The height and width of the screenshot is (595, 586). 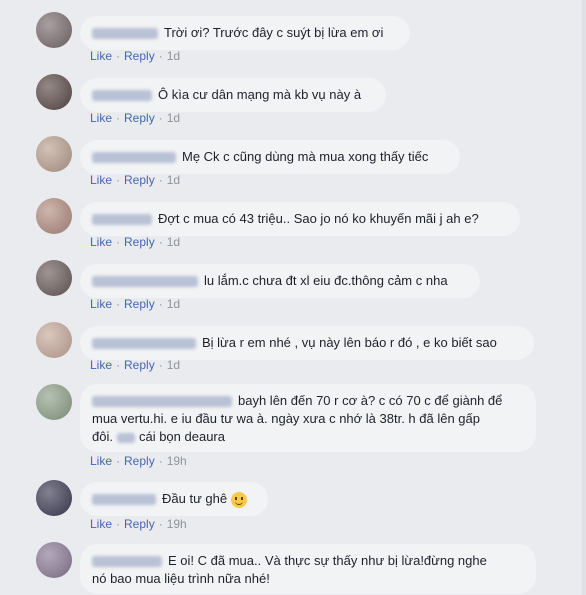 What do you see at coordinates (125, 437) in the screenshot?
I see `tagged-name` at bounding box center [125, 437].